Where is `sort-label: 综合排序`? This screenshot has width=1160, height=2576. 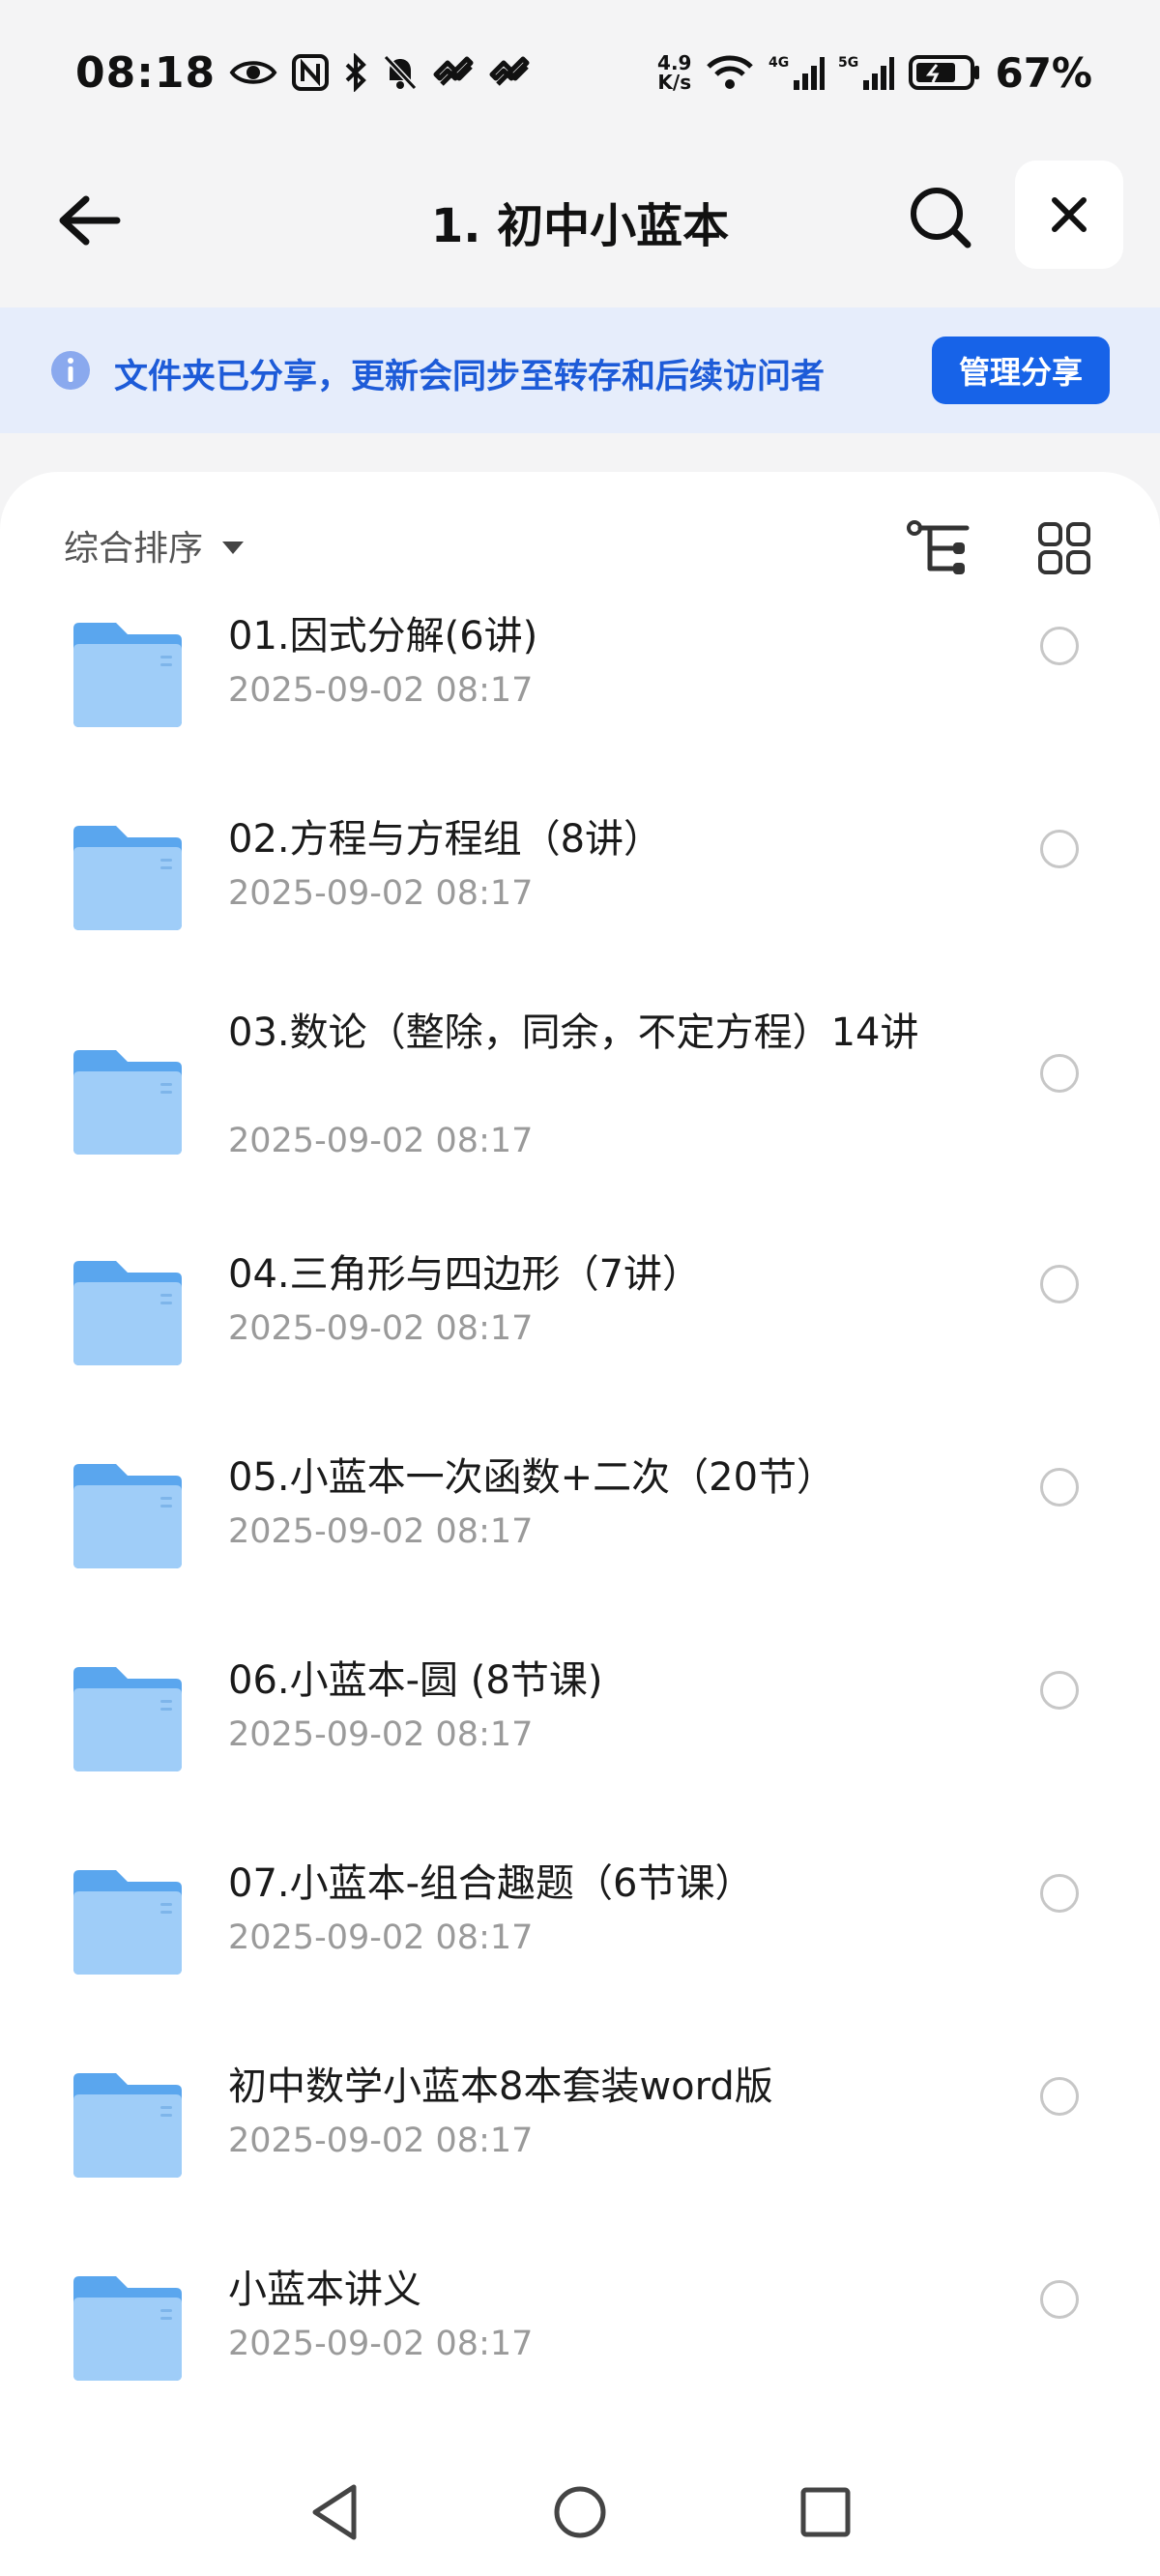 sort-label: 综合排序 is located at coordinates (134, 549).